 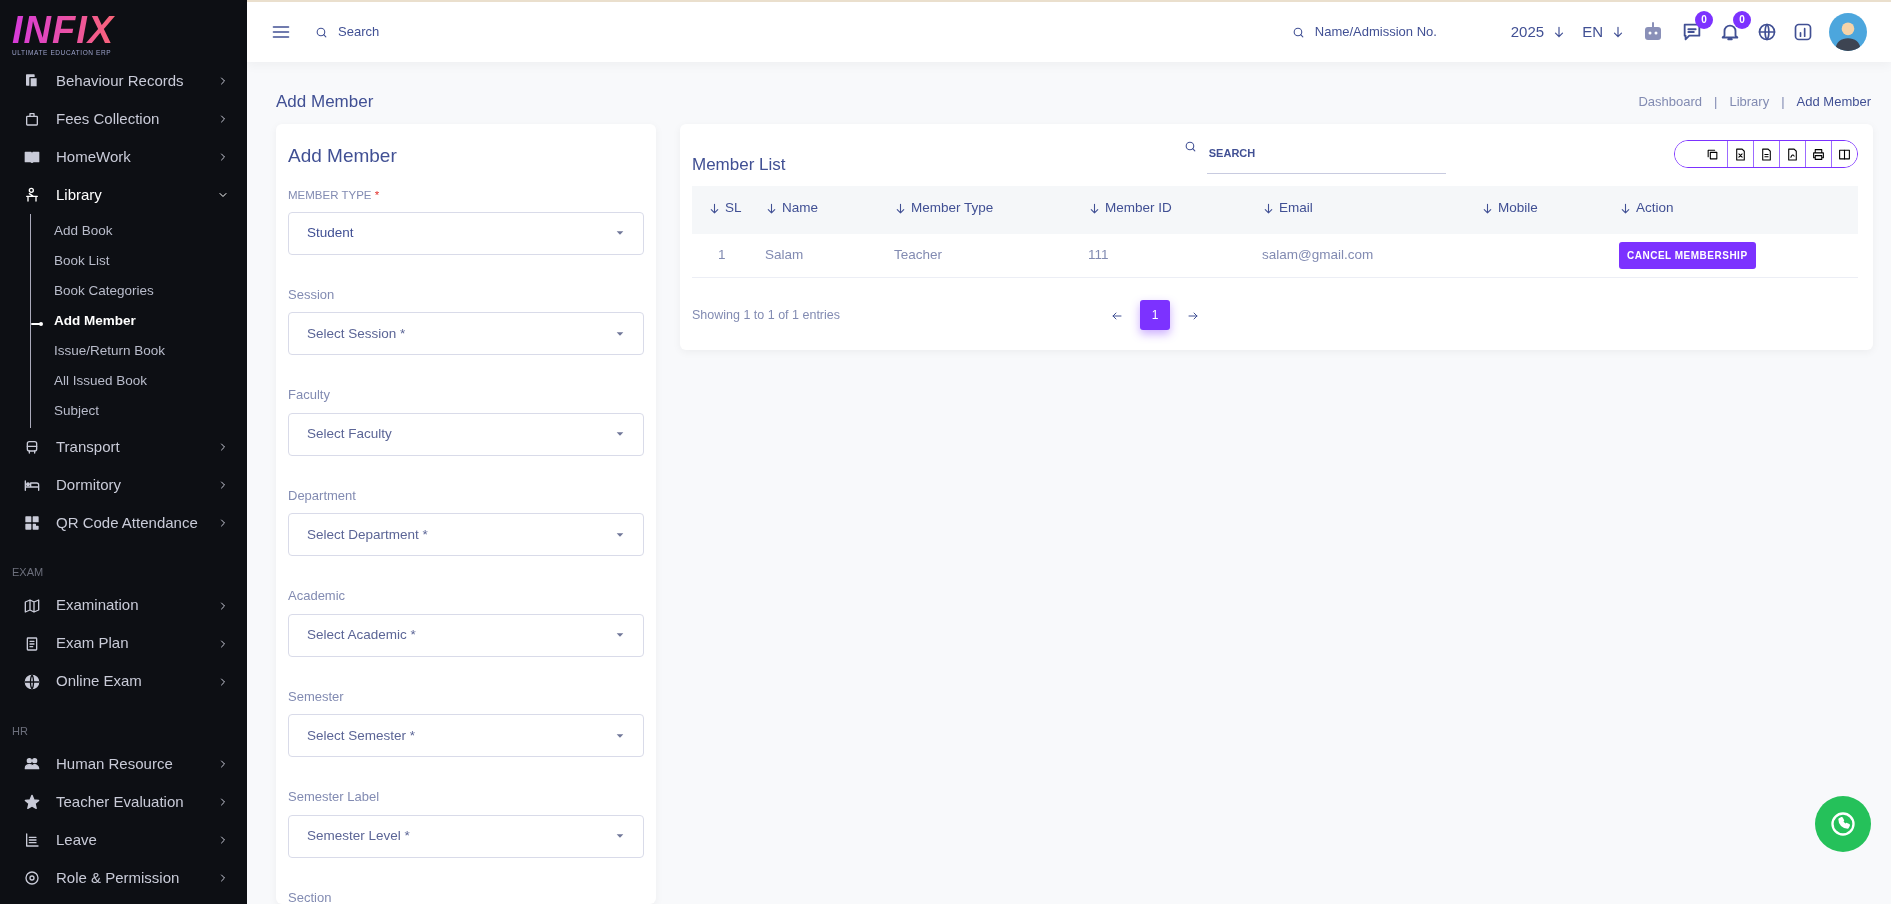 I want to click on sidebar-item: Leave, so click(x=123, y=840).